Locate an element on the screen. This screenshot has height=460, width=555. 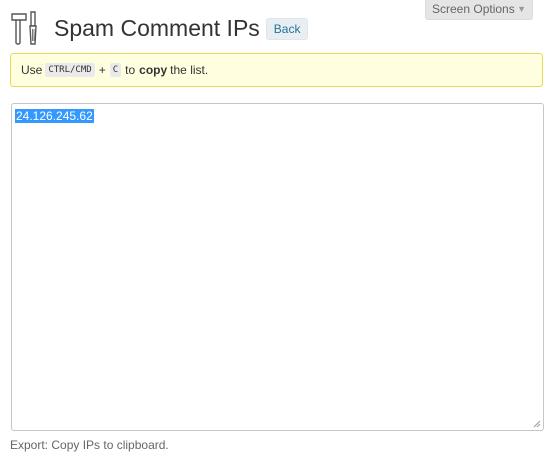
resize-grip-icon is located at coordinates (537, 424).